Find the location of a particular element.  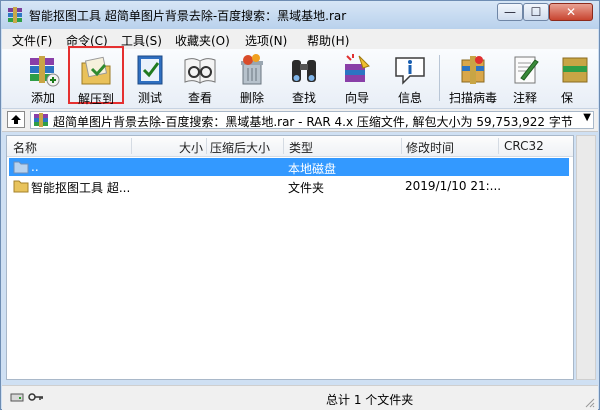

status-bar: 总计 1 个文件夹 is located at coordinates (300, 397).